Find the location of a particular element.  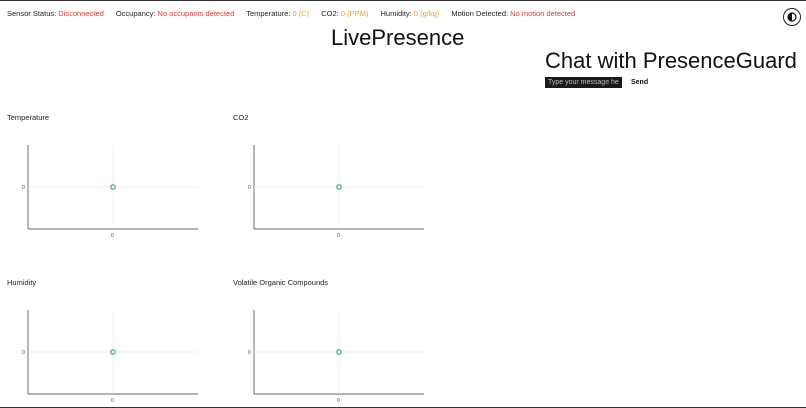

theme-toggle-button is located at coordinates (792, 17).